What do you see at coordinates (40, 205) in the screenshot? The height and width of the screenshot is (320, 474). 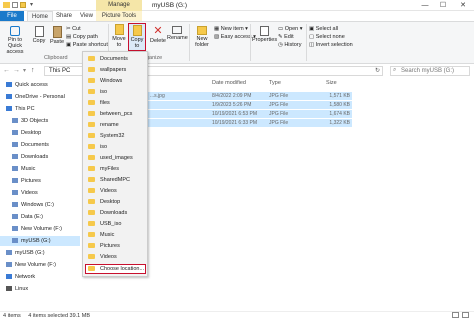 I see `sidebar-item: Windows (C:)` at bounding box center [40, 205].